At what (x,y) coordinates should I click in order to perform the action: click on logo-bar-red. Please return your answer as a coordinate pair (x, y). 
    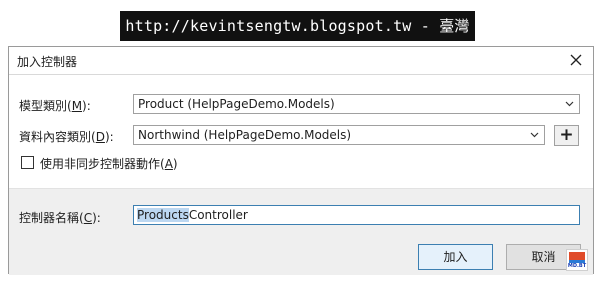
    Looking at the image, I should click on (577, 256).